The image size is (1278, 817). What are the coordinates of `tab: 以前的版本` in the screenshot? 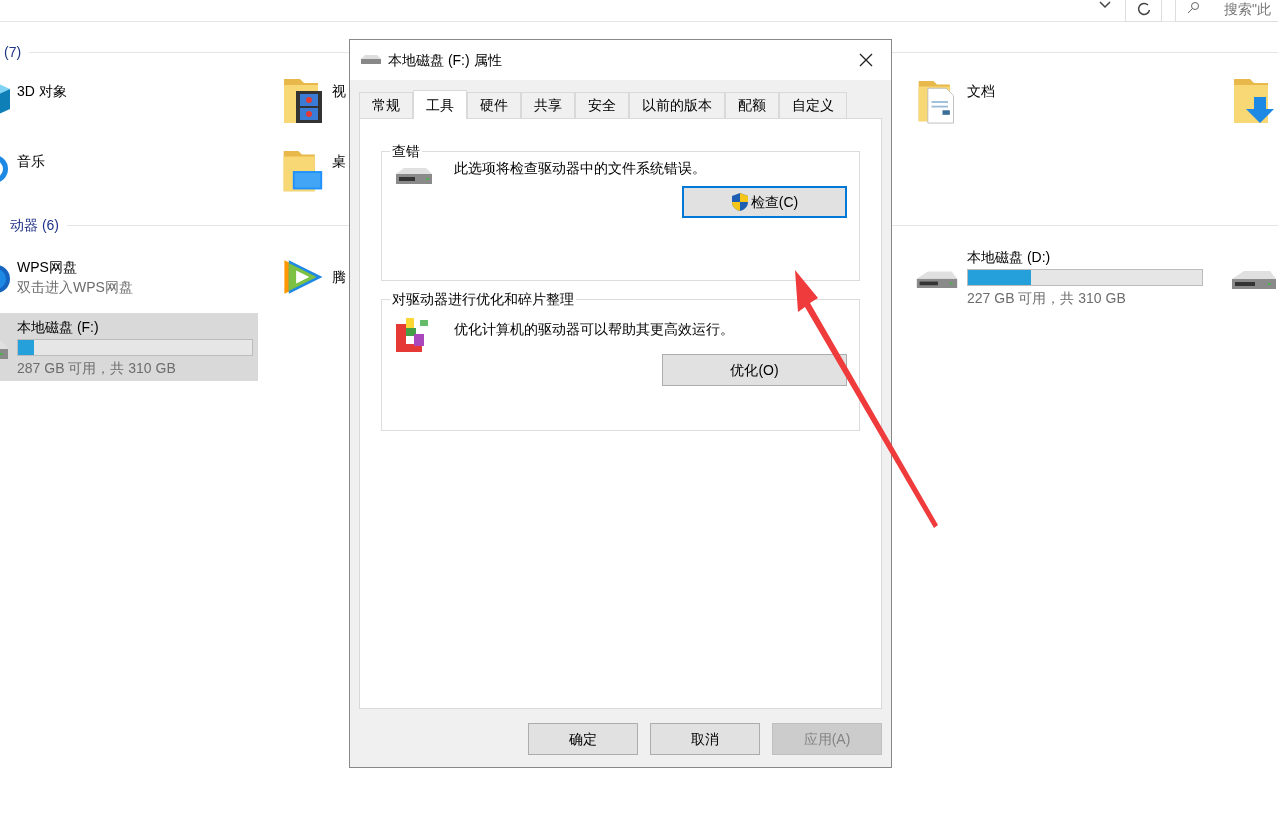 It's located at (677, 105).